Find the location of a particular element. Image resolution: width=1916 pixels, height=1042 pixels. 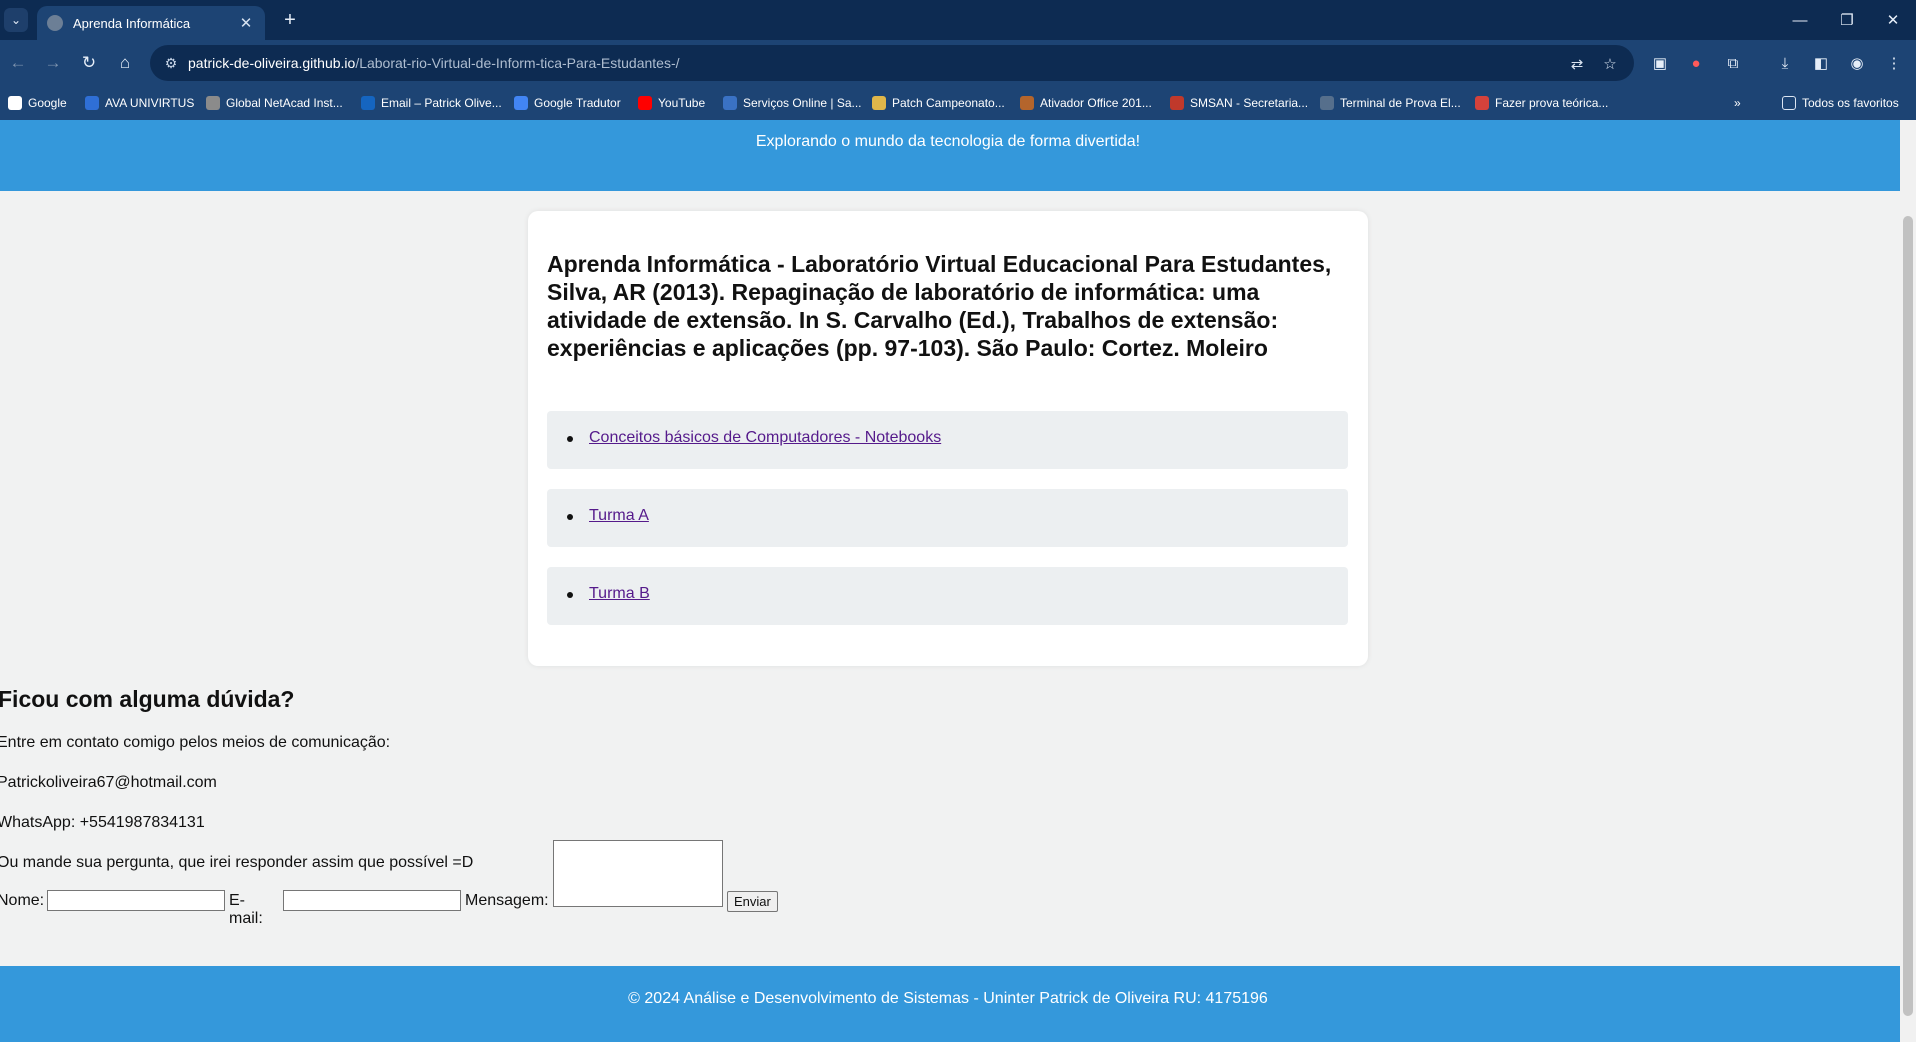

reload-button: ↻ is located at coordinates (89, 63).